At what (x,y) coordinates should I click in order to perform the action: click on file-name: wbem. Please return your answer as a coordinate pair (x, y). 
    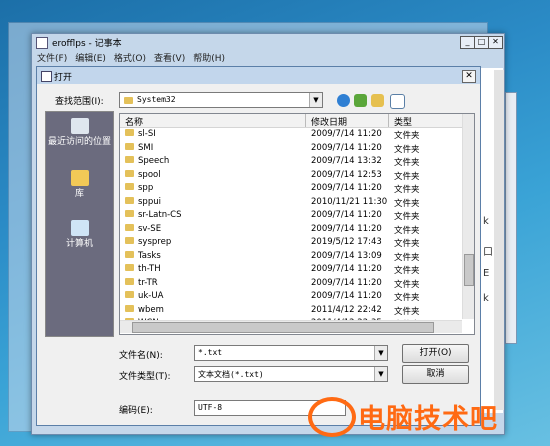
    Looking at the image, I should click on (151, 309).